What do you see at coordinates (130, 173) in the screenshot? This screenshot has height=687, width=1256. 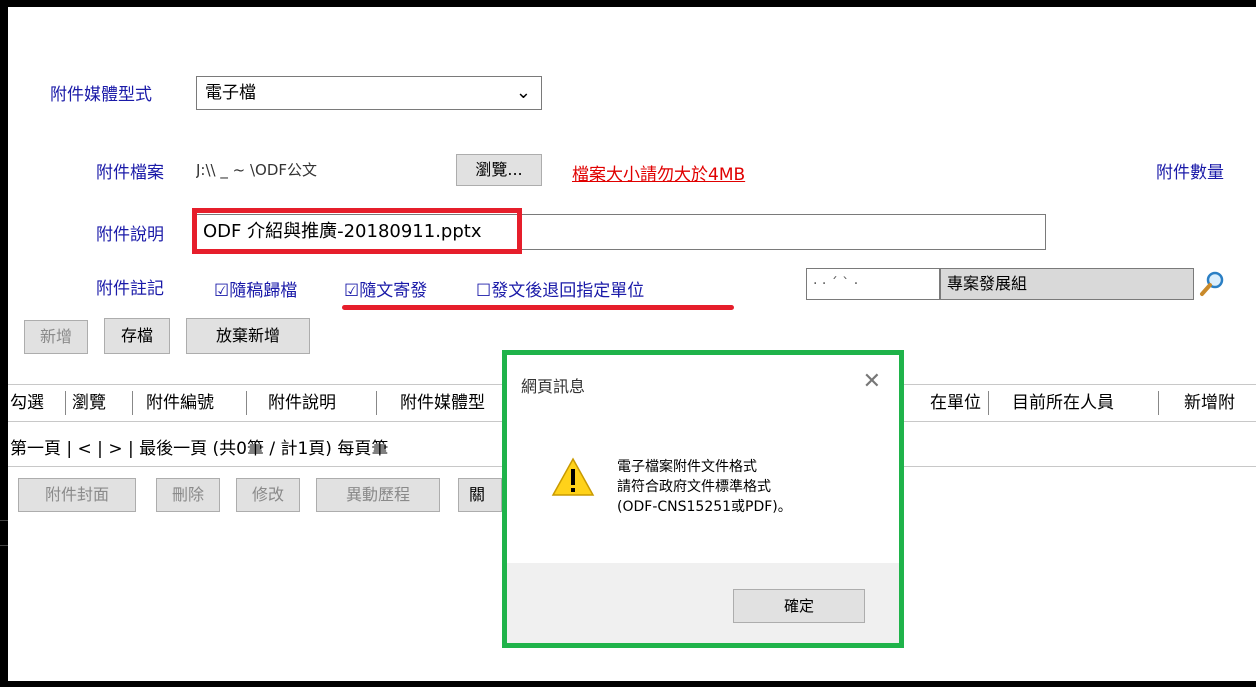 I see `file-label: 附件檔案` at bounding box center [130, 173].